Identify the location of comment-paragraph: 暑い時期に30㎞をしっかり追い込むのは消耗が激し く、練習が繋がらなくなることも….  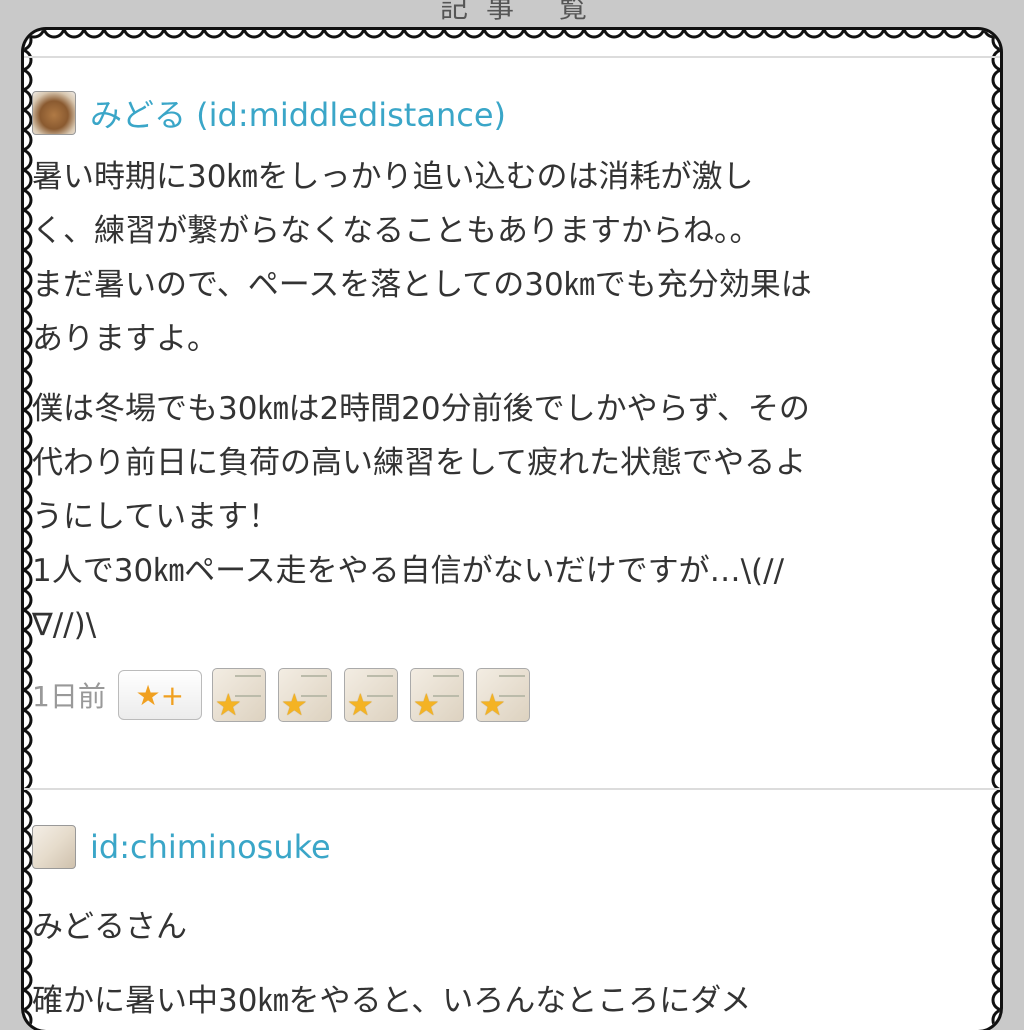
(422, 258).